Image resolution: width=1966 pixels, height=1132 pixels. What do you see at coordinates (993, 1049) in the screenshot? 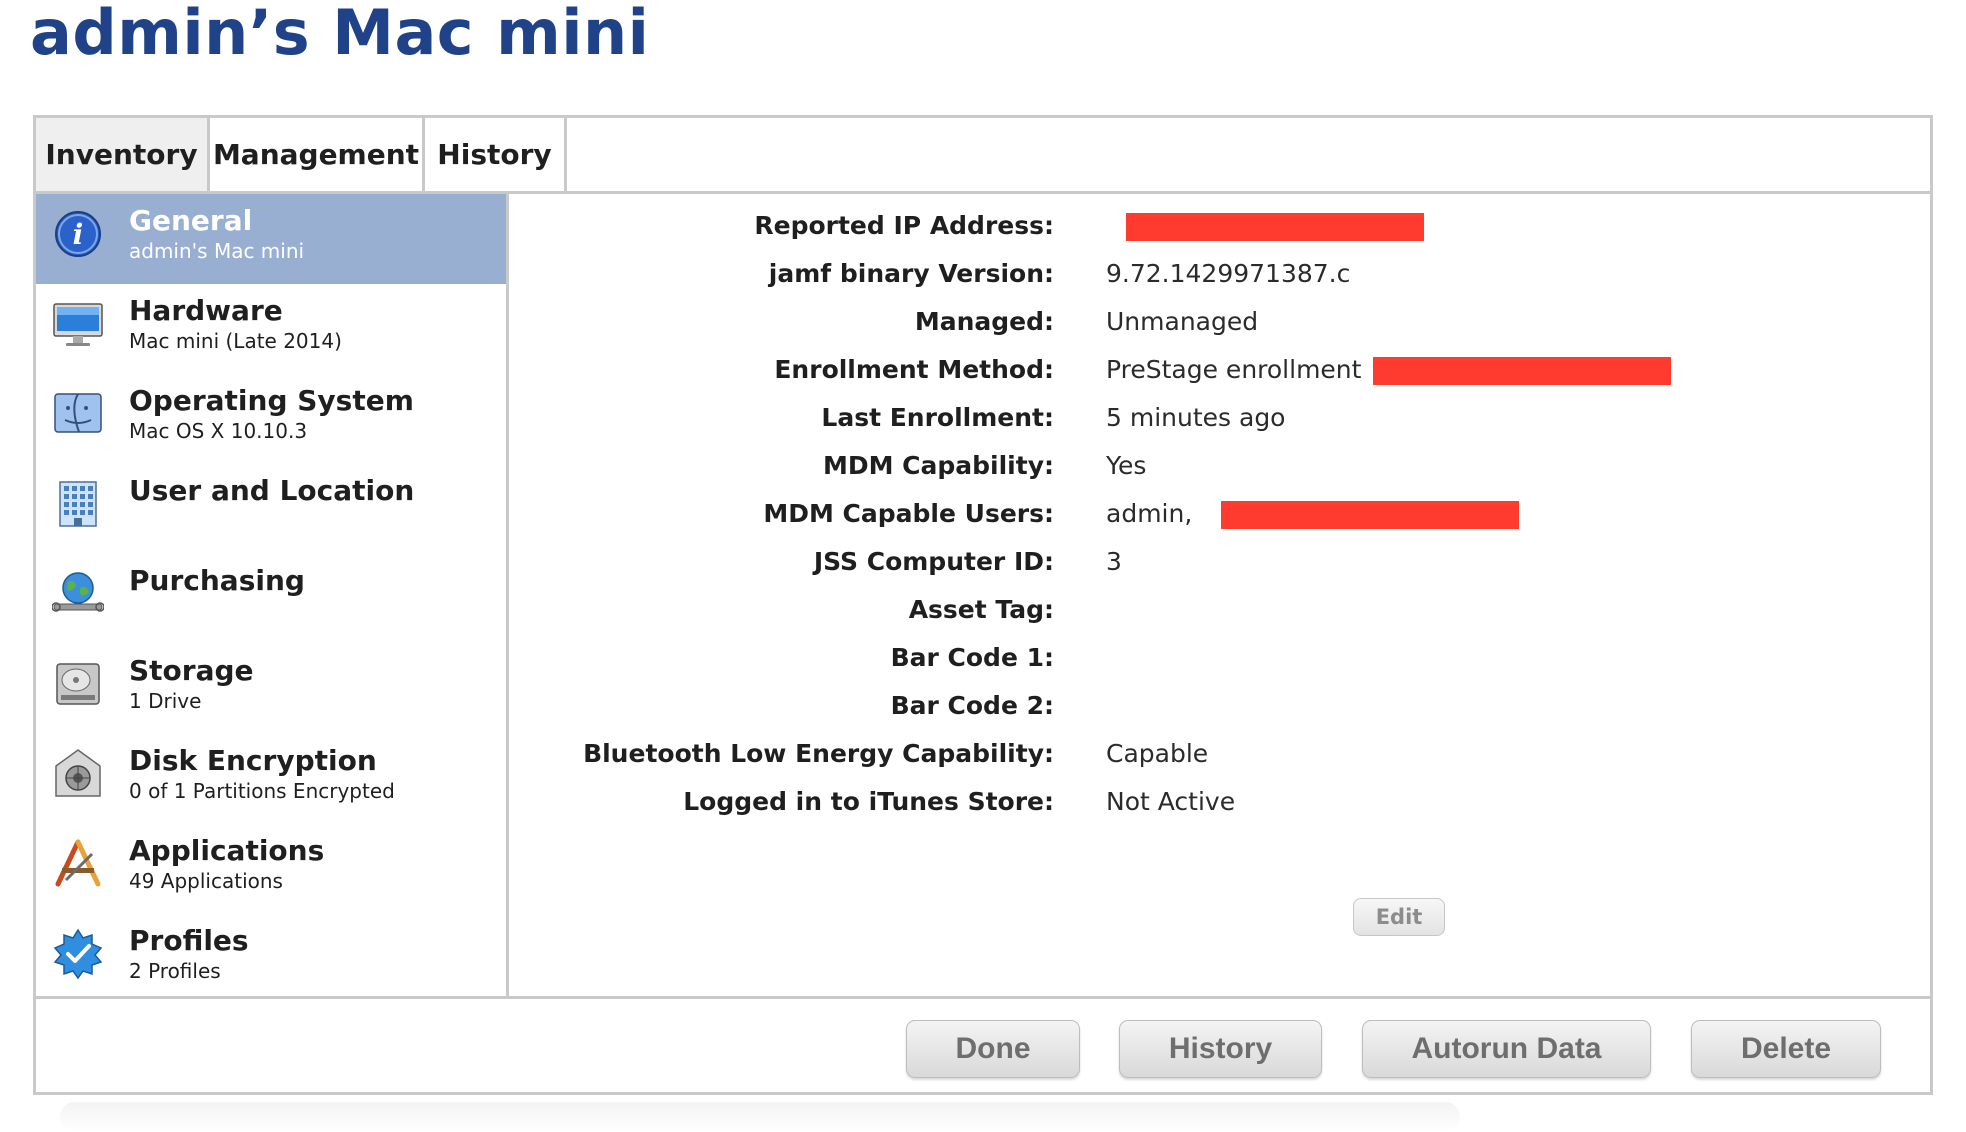
I see `done-button: Done` at bounding box center [993, 1049].